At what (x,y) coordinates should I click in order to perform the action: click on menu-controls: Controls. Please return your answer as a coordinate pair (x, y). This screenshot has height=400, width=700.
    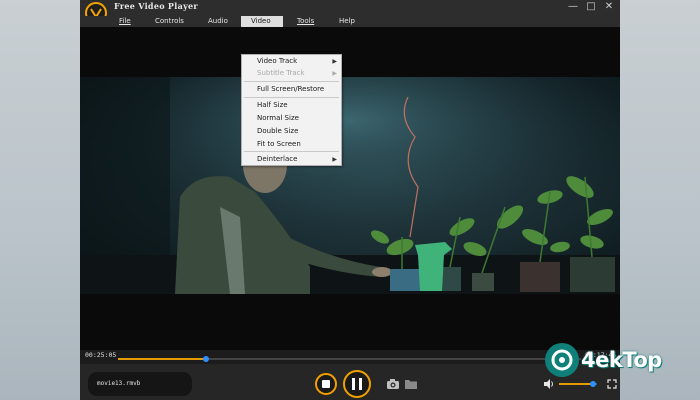
    Looking at the image, I should click on (169, 21).